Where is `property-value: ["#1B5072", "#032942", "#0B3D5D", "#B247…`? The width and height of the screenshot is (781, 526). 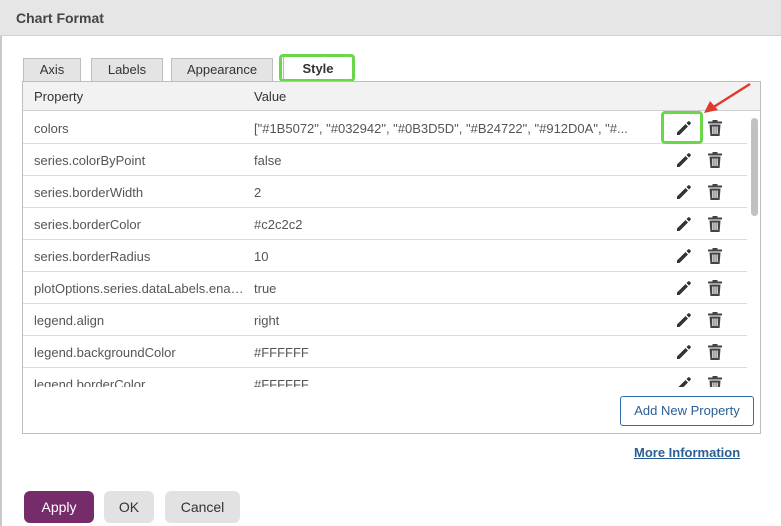 property-value: ["#1B5072", "#032942", "#0B3D5D", "#B247… is located at coordinates (441, 128).